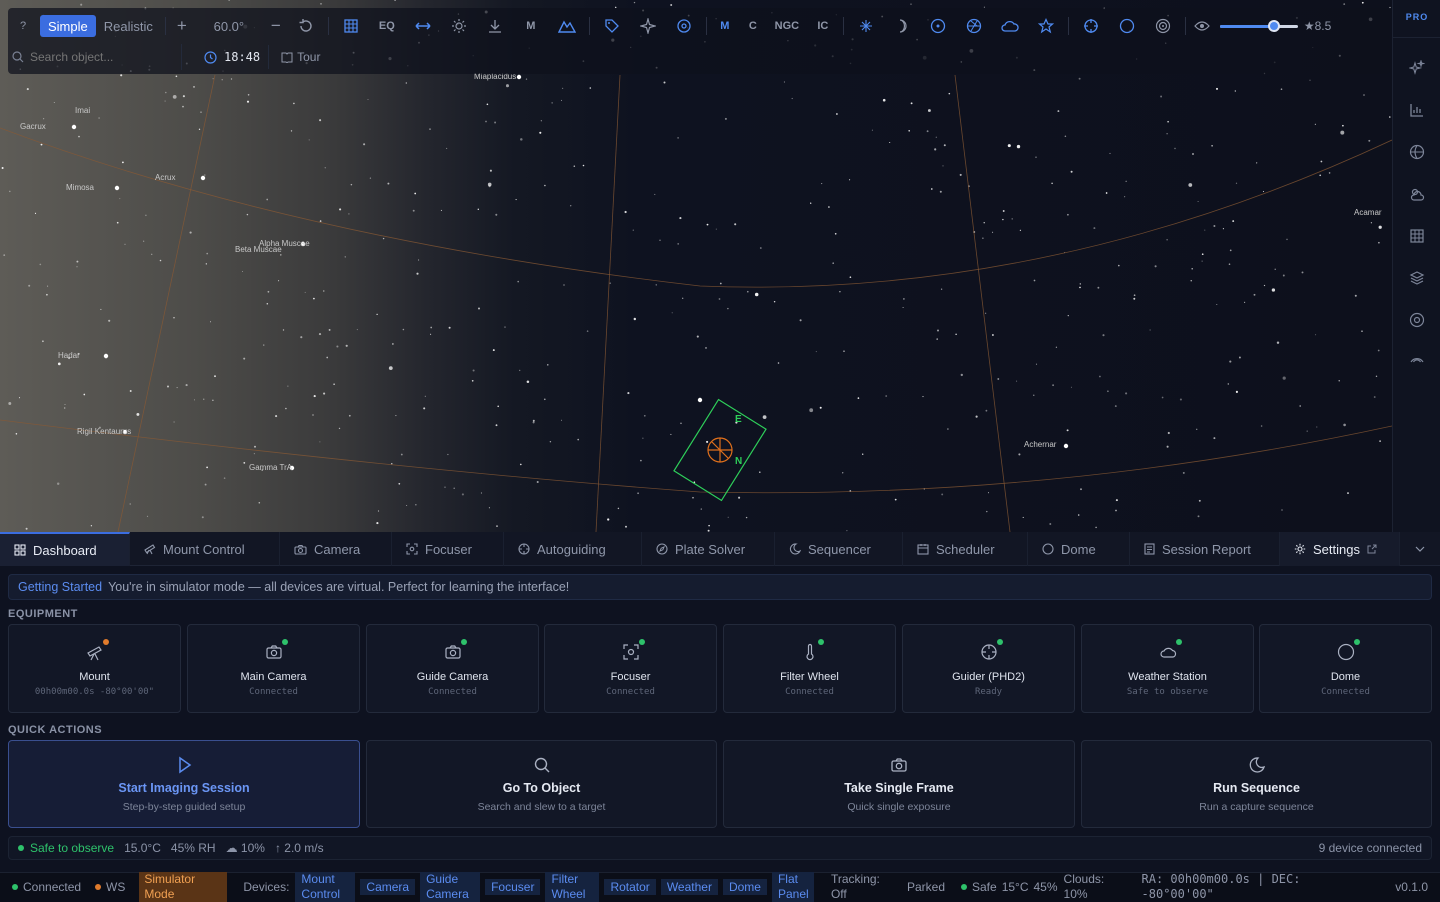  Describe the element at coordinates (233, 57) in the screenshot. I see `time-control: 18:48` at that location.